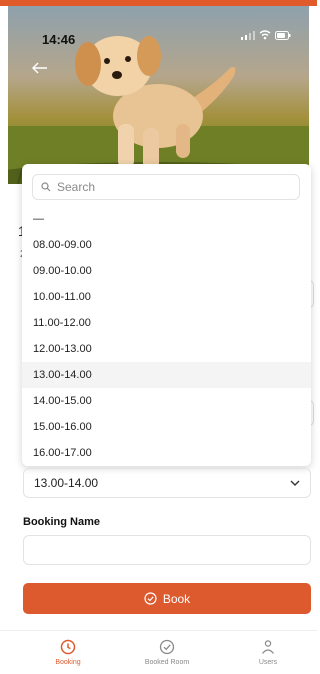 The height and width of the screenshot is (674, 320). I want to click on dropdown-option: 15.00-16.00, so click(166, 427).